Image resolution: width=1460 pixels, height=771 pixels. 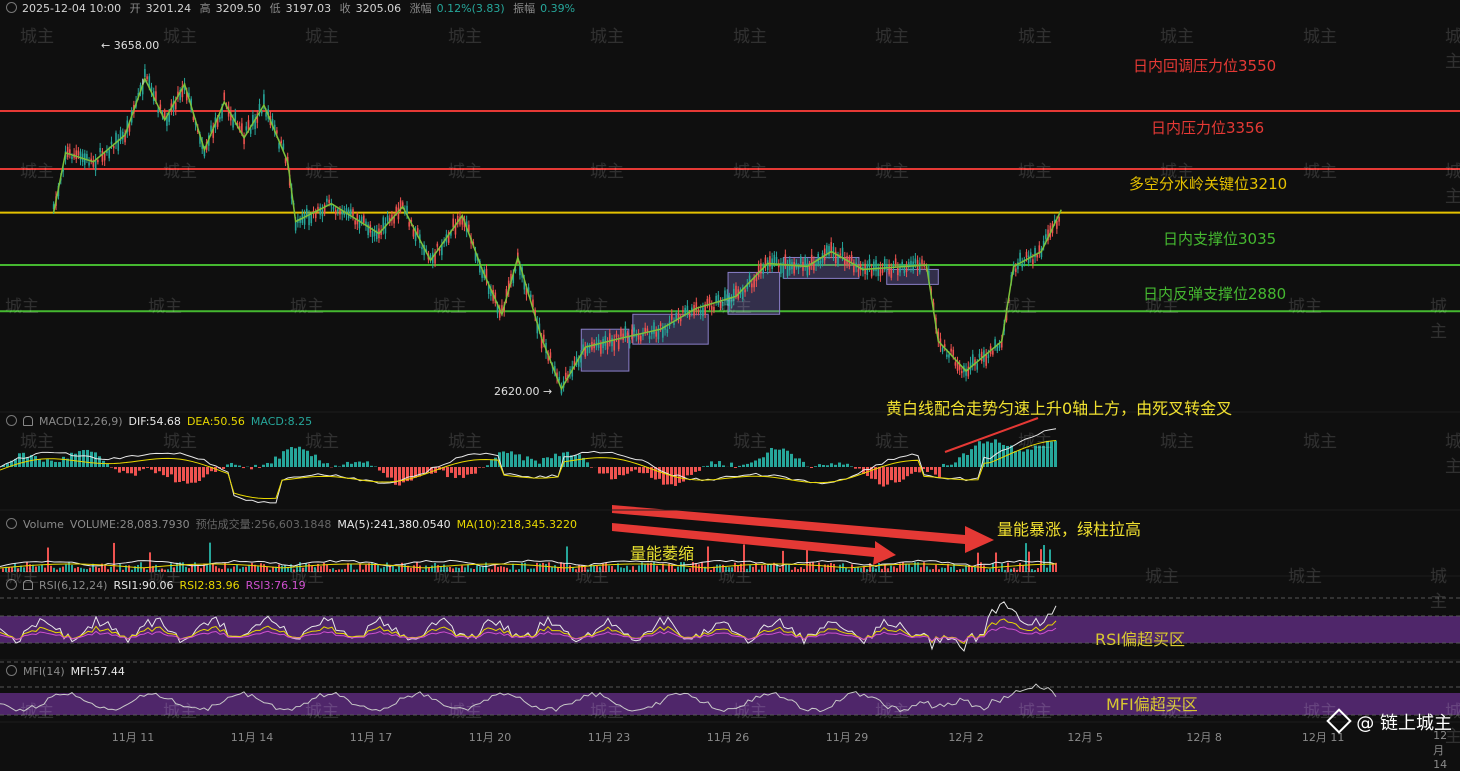 I want to click on chevron-circle-icon, so click(x=11, y=7).